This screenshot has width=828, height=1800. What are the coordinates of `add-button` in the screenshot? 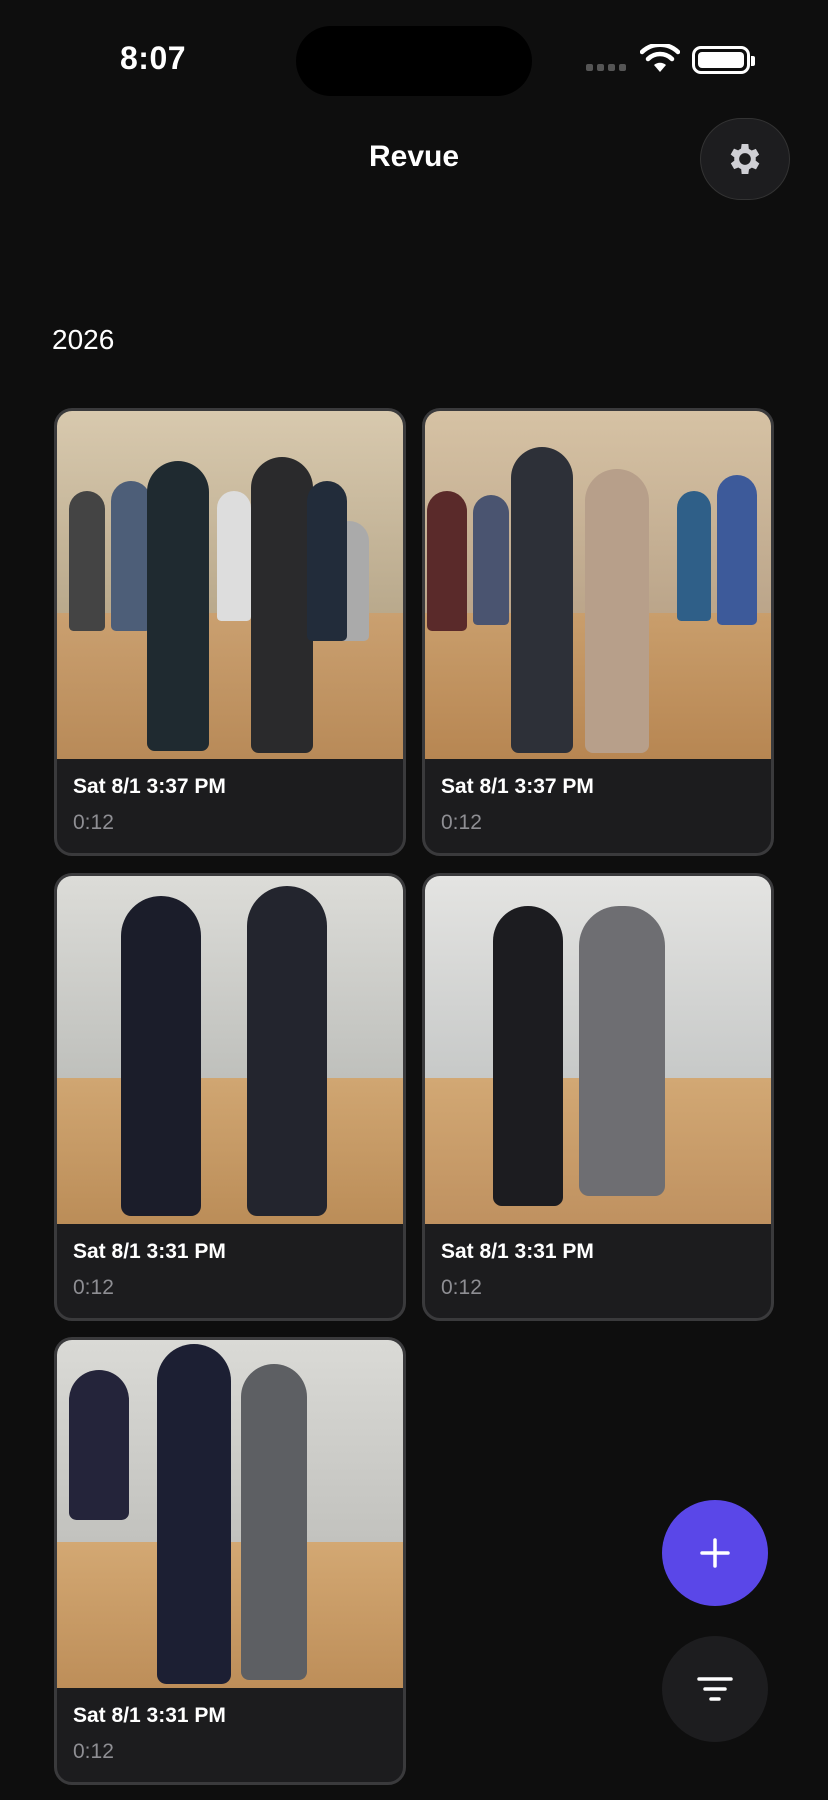 It's located at (715, 1553).